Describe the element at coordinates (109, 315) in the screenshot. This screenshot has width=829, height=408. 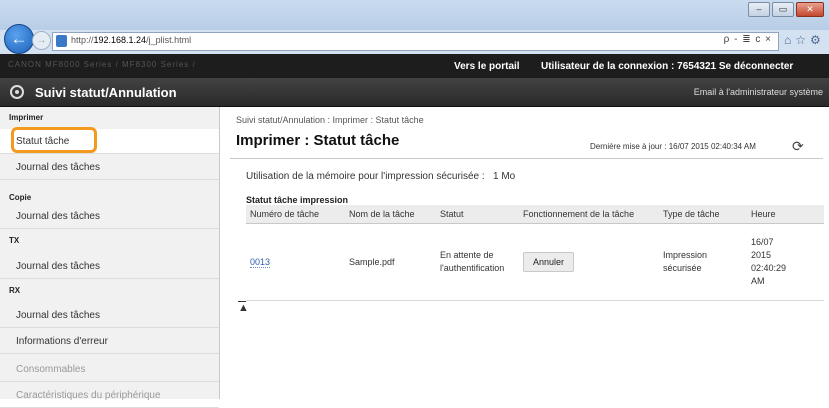
I see `sidebar-item-journal-rx: Journal des tâches` at that location.